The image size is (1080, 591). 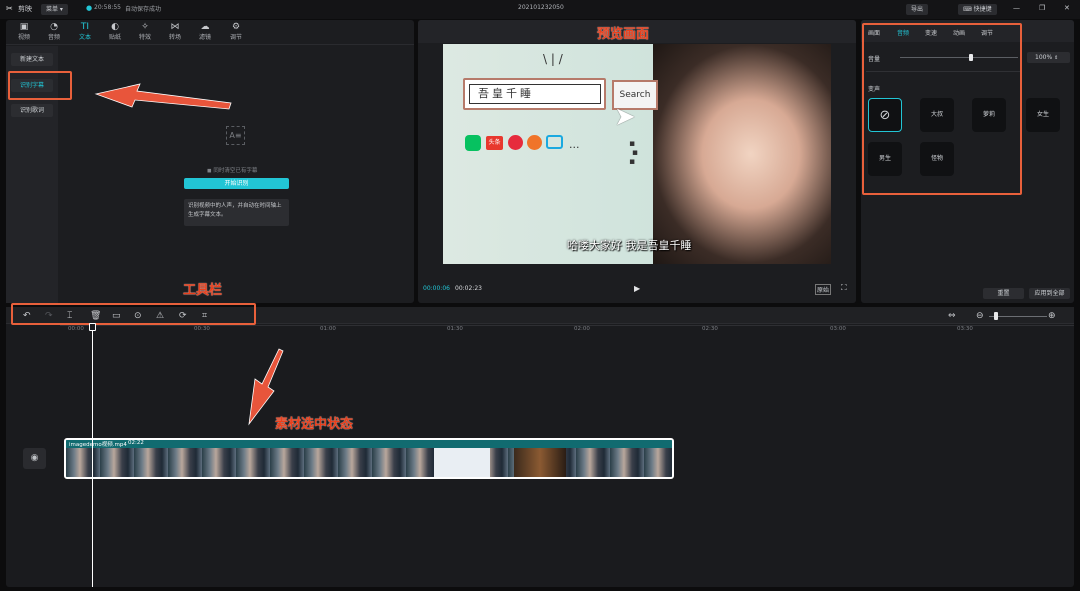 What do you see at coordinates (189, 254) in the screenshot?
I see `annotation-arrows` at bounding box center [189, 254].